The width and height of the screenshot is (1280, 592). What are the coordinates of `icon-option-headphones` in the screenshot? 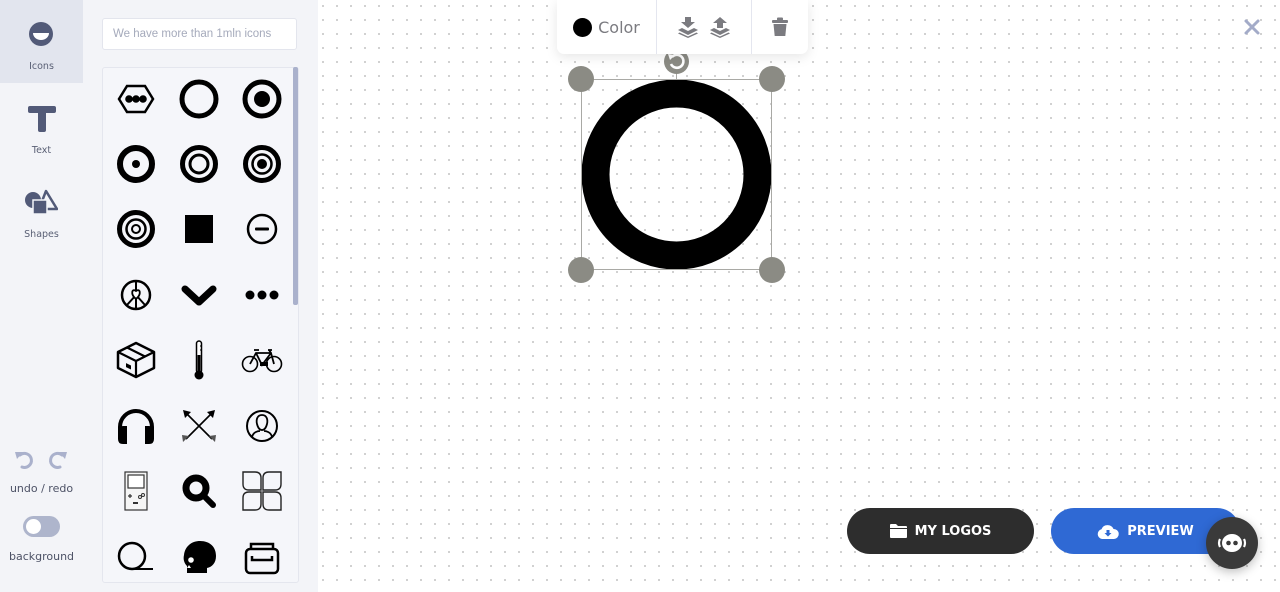 It's located at (136, 426).